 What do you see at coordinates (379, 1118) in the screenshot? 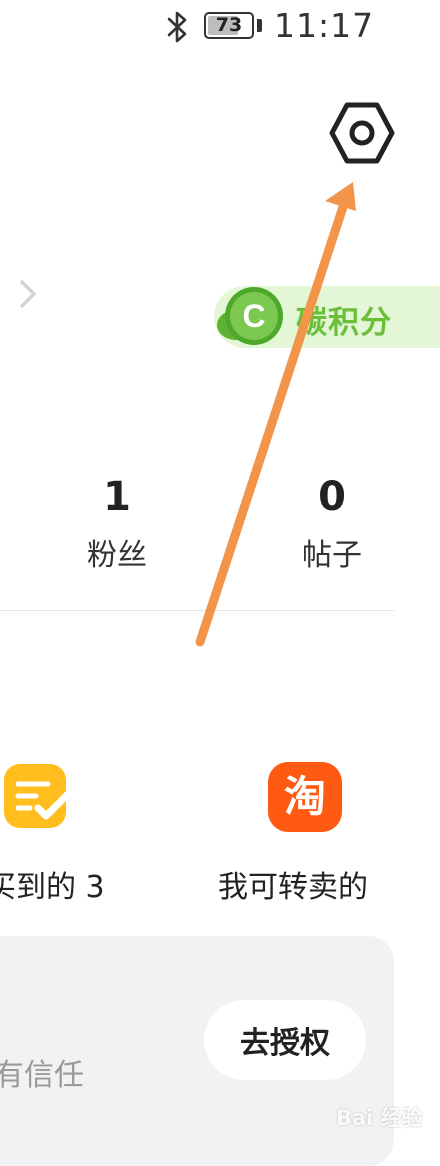
I see `watermark-text: Bai 经验` at bounding box center [379, 1118].